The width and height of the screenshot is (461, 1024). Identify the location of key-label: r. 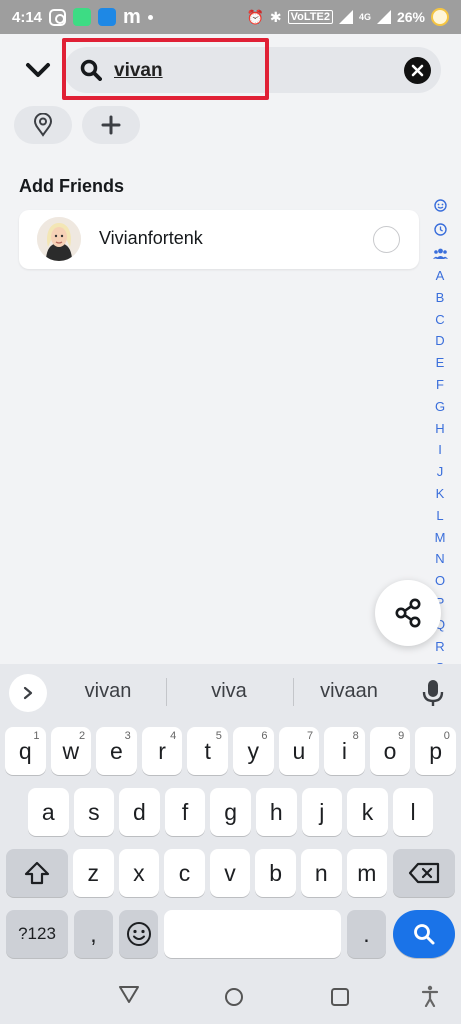
(162, 750).